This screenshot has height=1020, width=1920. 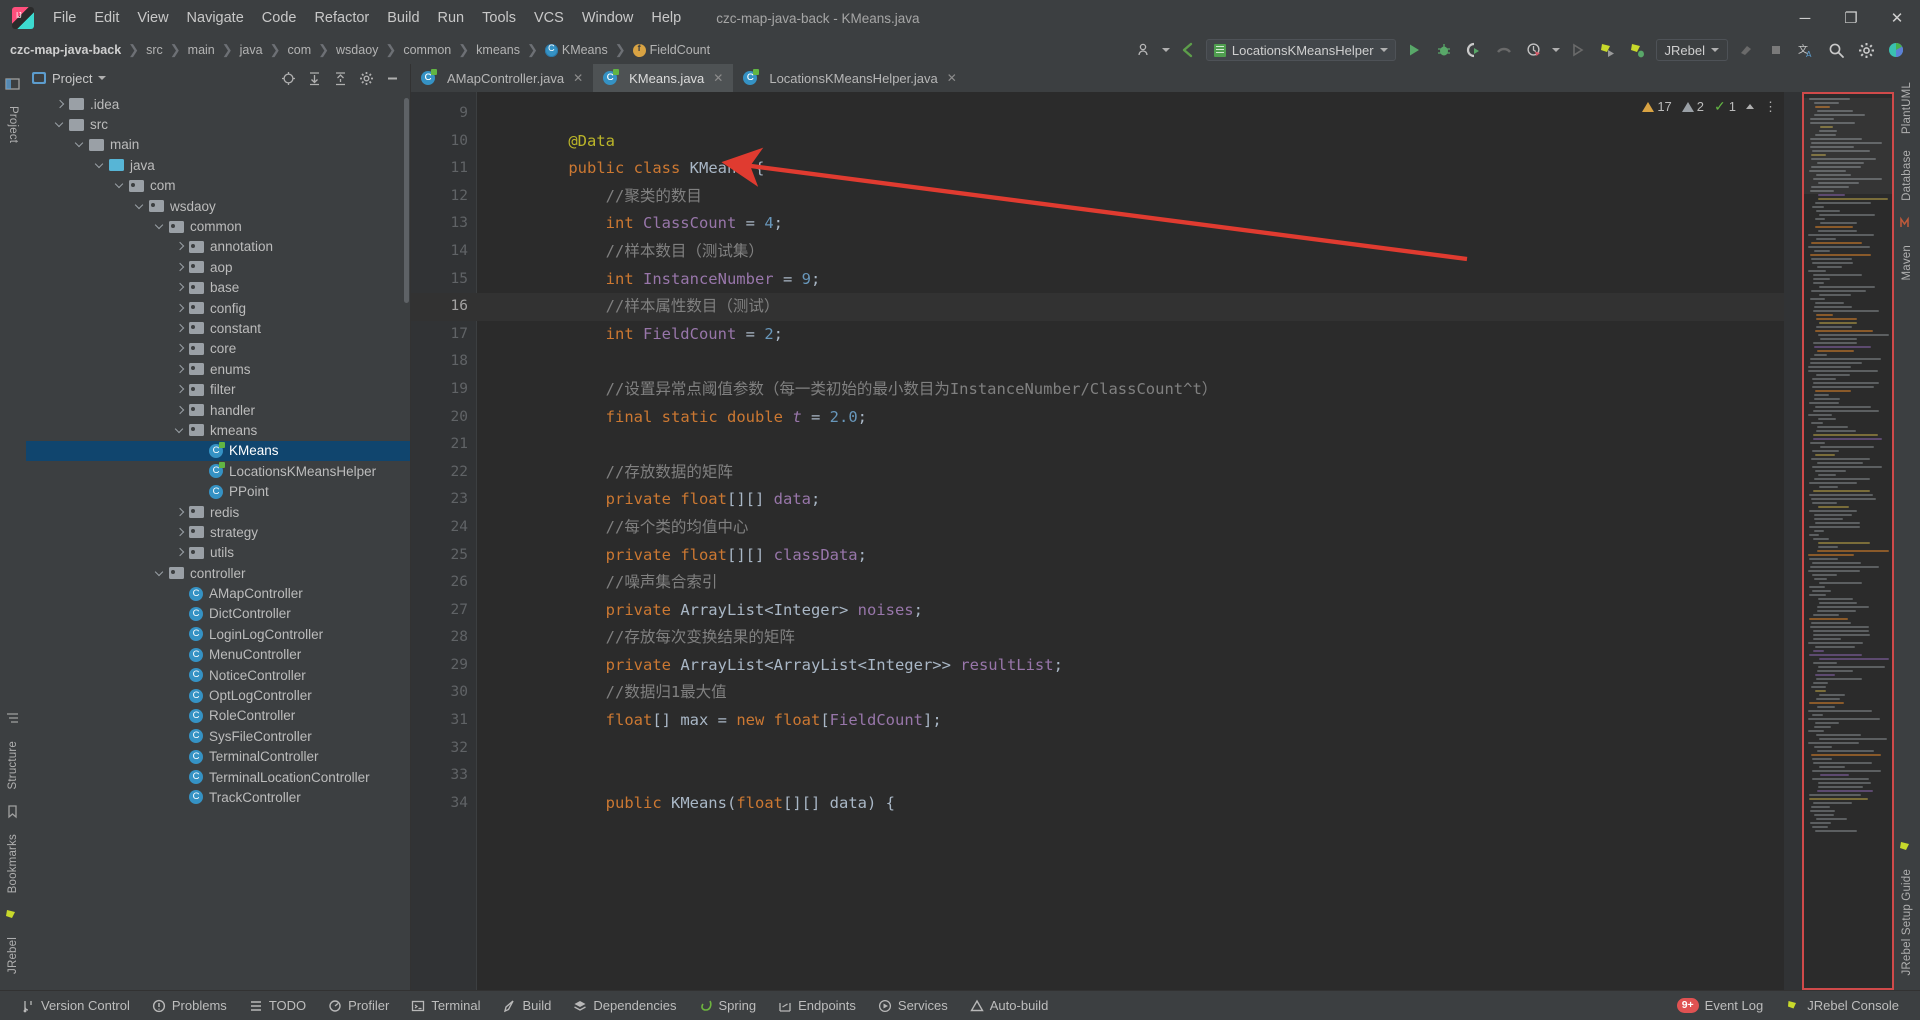 I want to click on code-line-28: //存放每次变换结果的矩阵, so click(x=1130, y=638).